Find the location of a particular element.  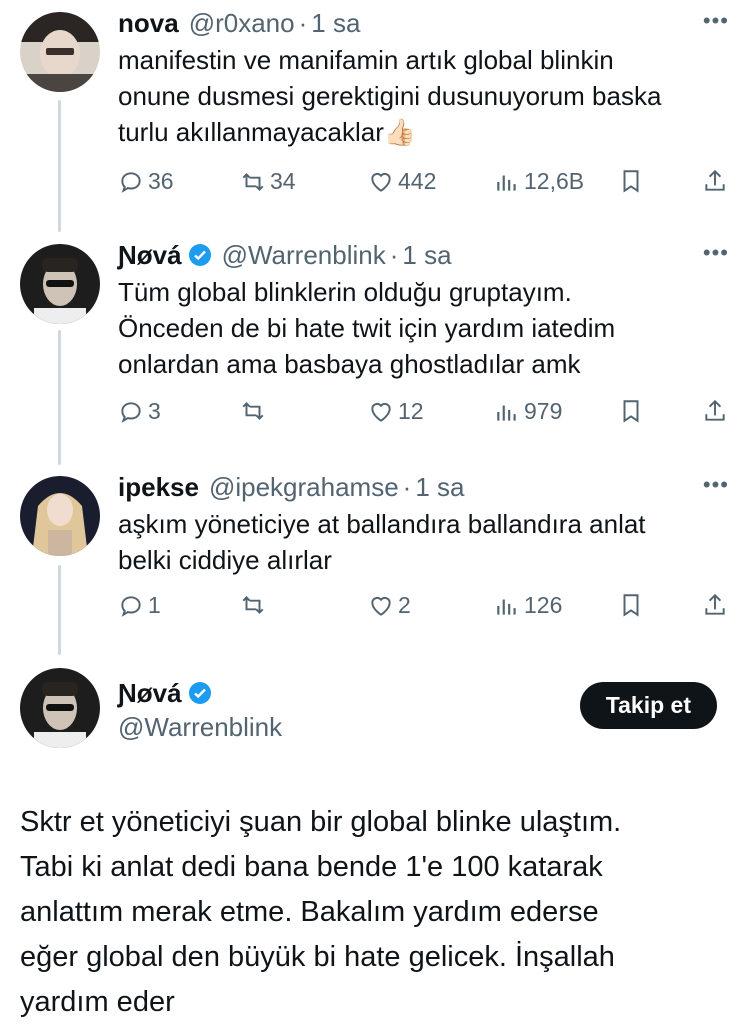

views-button: 12,6B is located at coordinates (539, 181).